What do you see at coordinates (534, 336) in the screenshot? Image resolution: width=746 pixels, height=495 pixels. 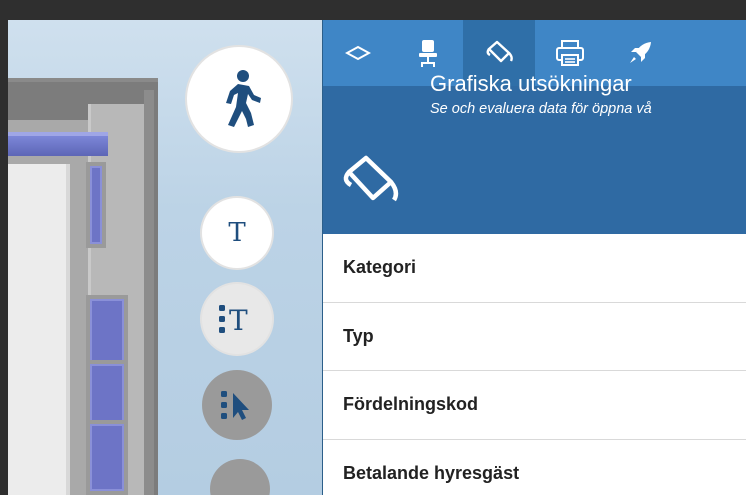 I see `field-type: Typ` at bounding box center [534, 336].